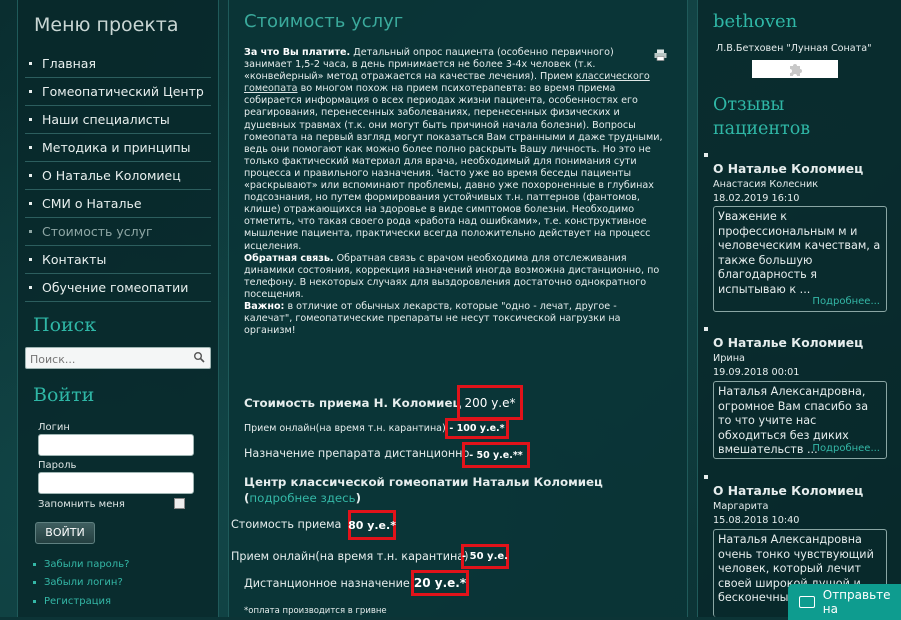 Image resolution: width=901 pixels, height=620 pixels. What do you see at coordinates (357, 453) in the screenshot?
I see `remote1-label: Назначение препарата дистанционно` at bounding box center [357, 453].